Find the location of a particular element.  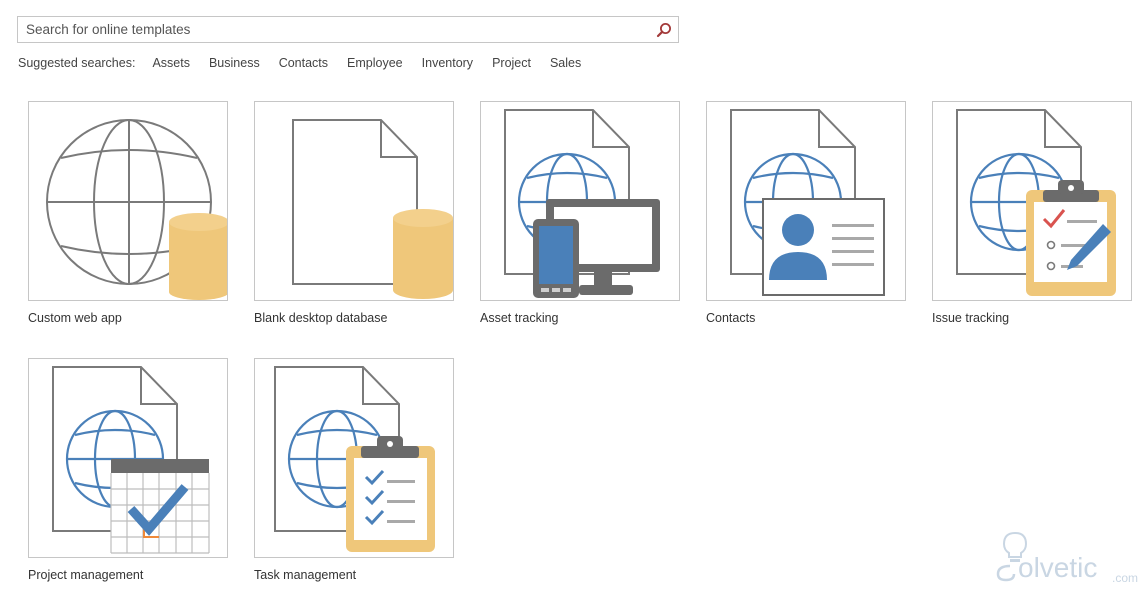

search-box is located at coordinates (348, 29).